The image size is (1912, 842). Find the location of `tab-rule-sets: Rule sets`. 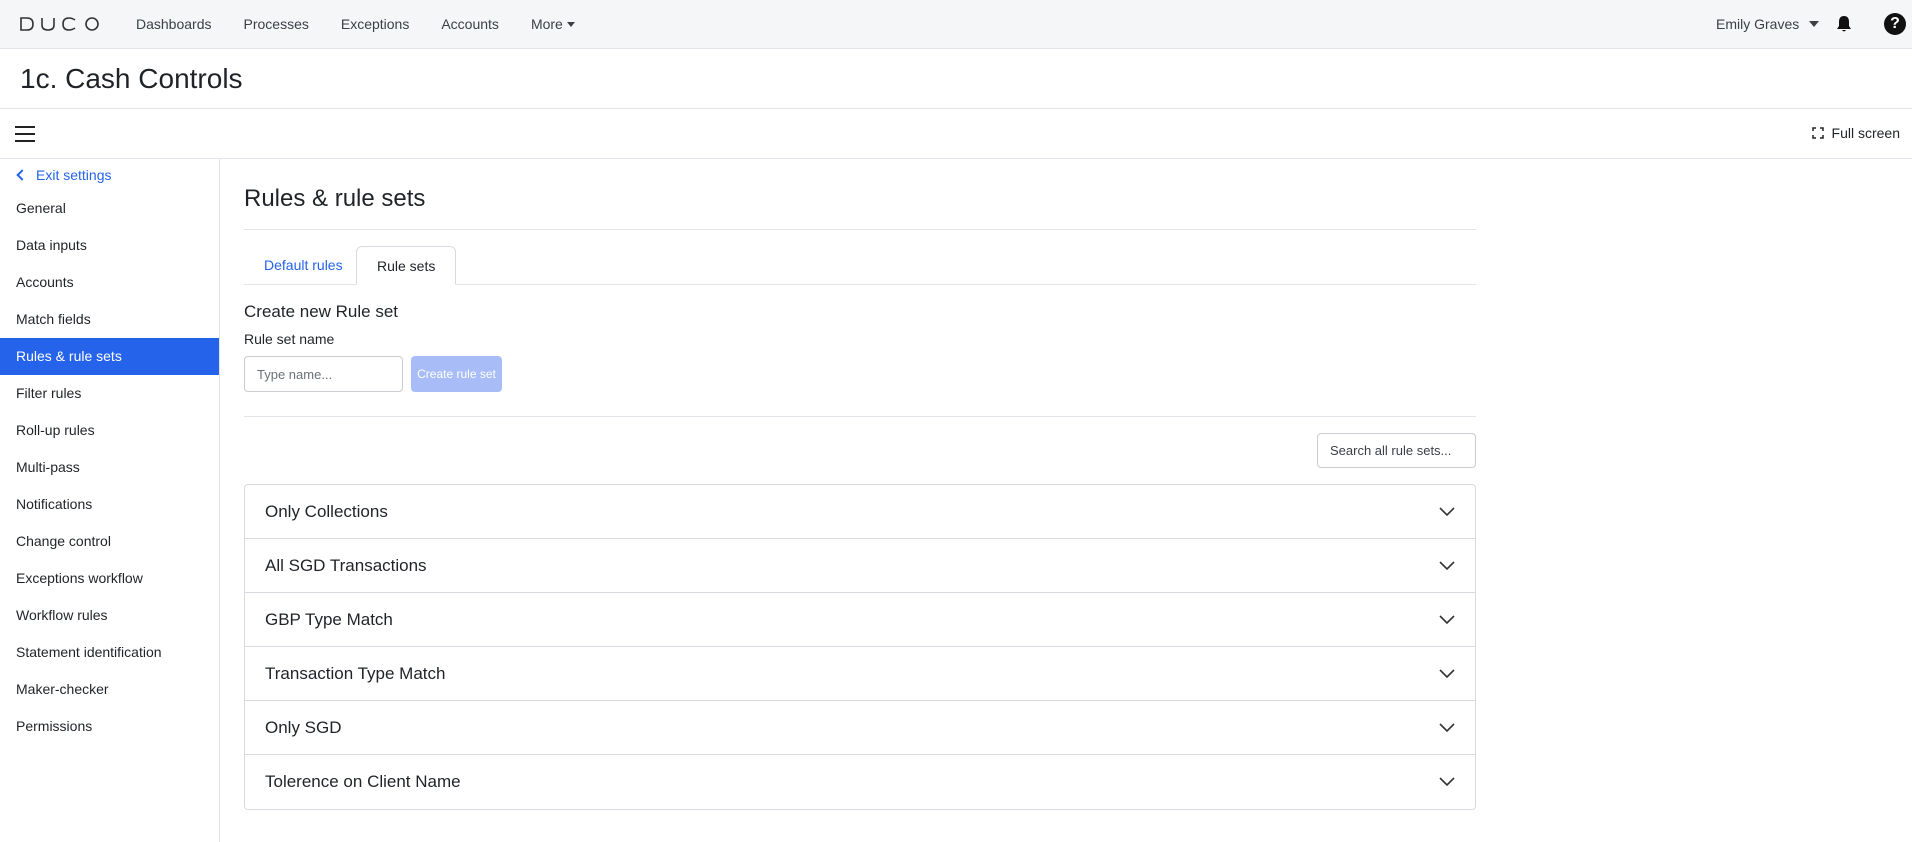

tab-rule-sets: Rule sets is located at coordinates (406, 265).